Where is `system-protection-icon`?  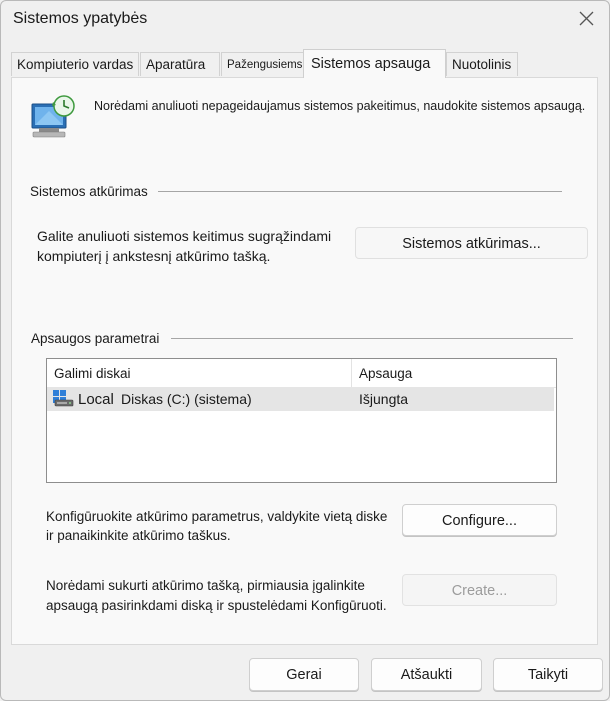 system-protection-icon is located at coordinates (53, 116).